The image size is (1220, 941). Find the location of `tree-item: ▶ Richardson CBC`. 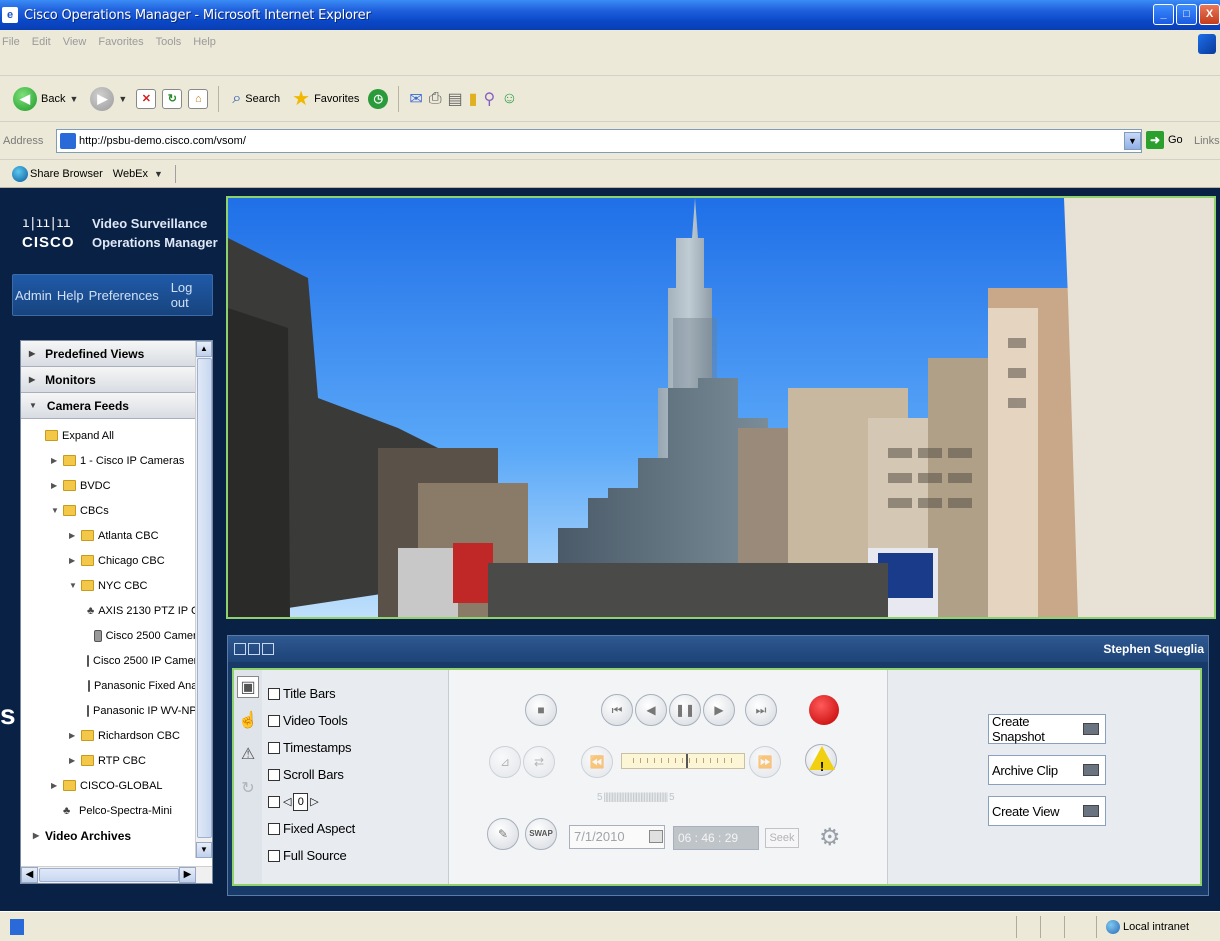

tree-item: ▶ Richardson CBC is located at coordinates (116, 735).